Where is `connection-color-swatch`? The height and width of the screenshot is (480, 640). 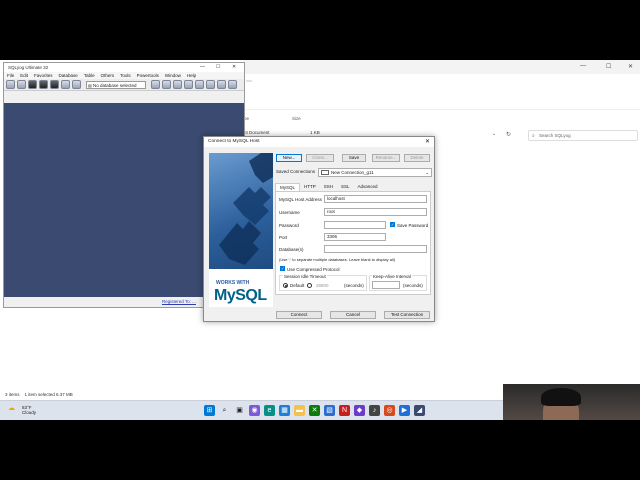
connection-color-swatch is located at coordinates (325, 172).